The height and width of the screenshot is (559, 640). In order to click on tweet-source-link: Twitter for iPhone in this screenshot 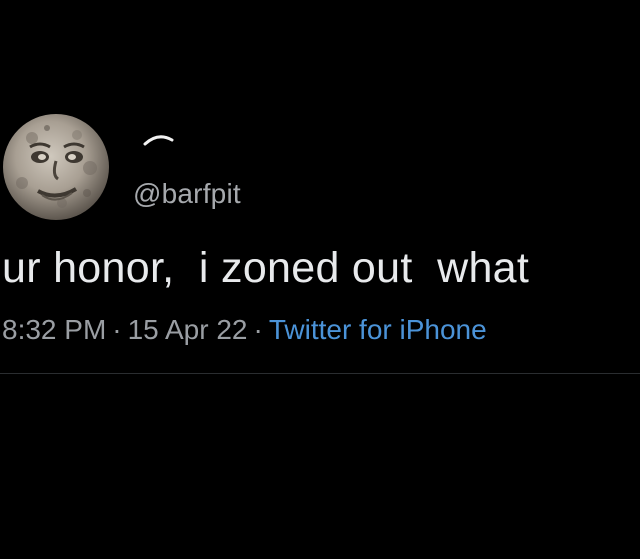, I will do `click(378, 329)`.